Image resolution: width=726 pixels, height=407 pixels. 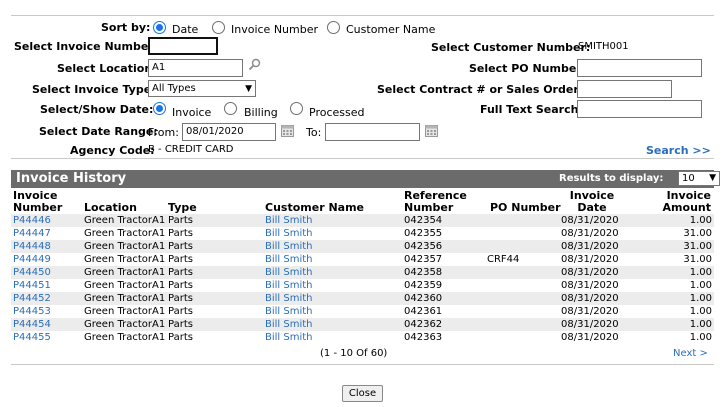 What do you see at coordinates (202, 88) in the screenshot?
I see `invoice-type-select: All Types ▼` at bounding box center [202, 88].